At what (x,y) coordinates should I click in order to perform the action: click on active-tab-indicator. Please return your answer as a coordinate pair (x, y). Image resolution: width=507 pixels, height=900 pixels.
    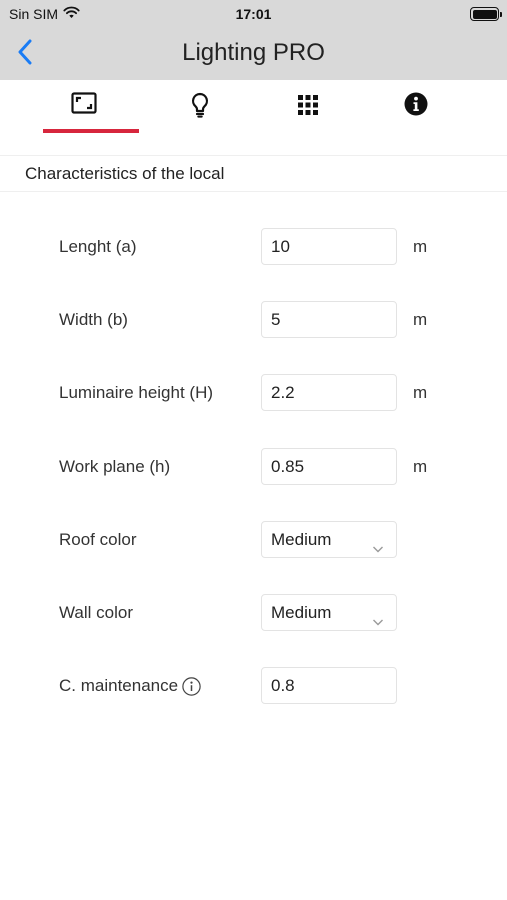
    Looking at the image, I should click on (91, 131).